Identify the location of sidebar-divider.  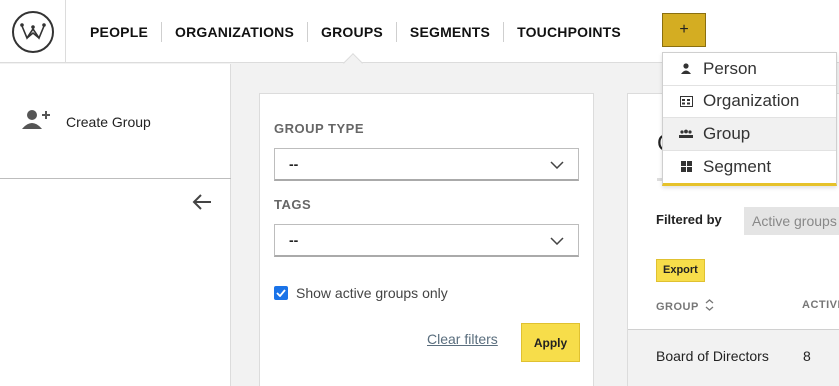
(115, 178).